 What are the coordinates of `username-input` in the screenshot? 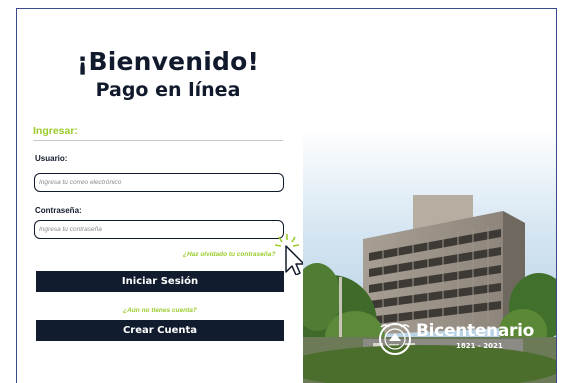 It's located at (159, 182).